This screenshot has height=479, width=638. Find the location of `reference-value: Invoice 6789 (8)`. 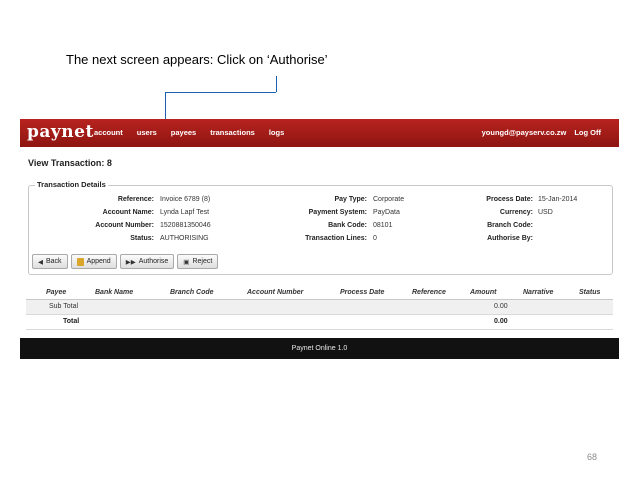

reference-value: Invoice 6789 (8) is located at coordinates (185, 199).